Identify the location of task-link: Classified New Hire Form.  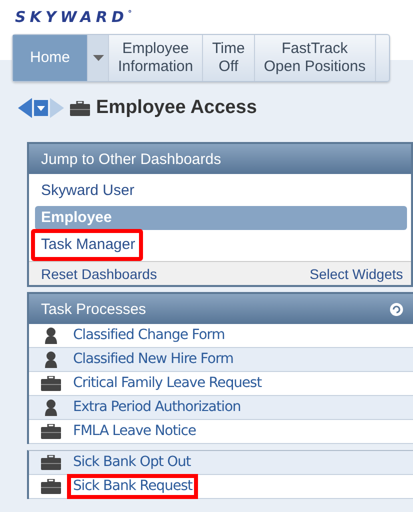
(153, 359).